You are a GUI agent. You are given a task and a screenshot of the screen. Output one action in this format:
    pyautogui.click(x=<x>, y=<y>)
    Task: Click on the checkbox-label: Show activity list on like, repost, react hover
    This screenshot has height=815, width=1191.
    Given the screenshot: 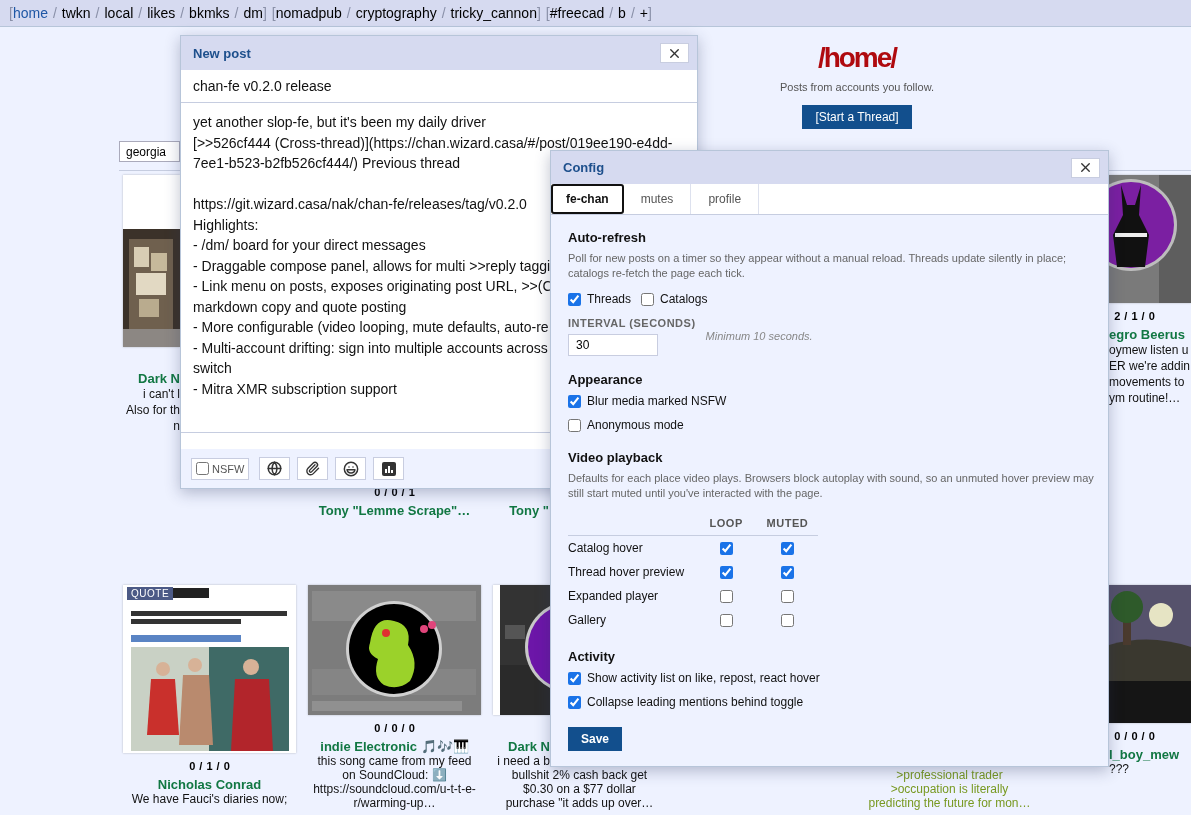 What is the action you would take?
    pyautogui.click(x=703, y=678)
    